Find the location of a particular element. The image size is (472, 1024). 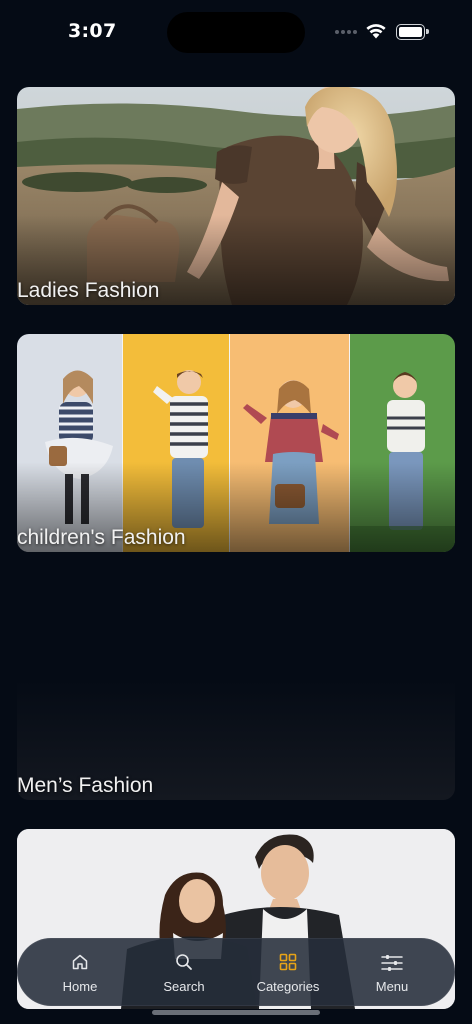

home-indicator is located at coordinates (236, 1012).